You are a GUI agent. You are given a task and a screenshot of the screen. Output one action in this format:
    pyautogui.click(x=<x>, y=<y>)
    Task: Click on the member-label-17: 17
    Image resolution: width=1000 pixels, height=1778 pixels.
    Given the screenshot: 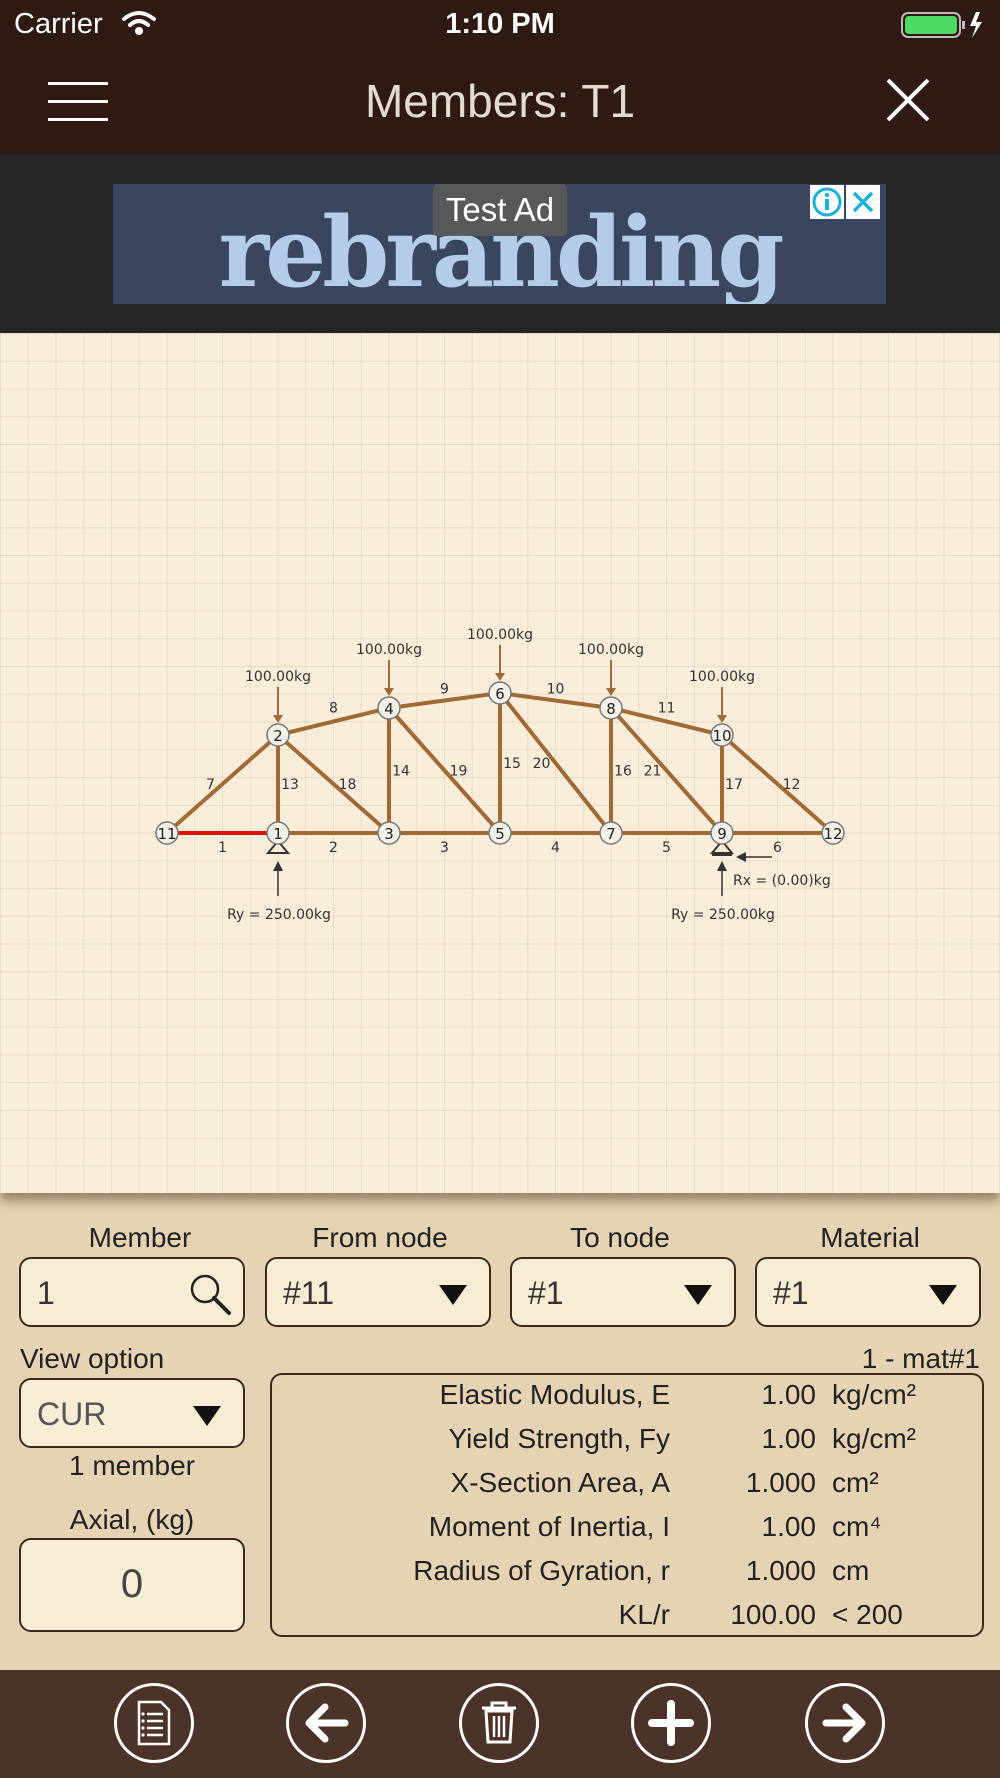 What is the action you would take?
    pyautogui.click(x=734, y=785)
    